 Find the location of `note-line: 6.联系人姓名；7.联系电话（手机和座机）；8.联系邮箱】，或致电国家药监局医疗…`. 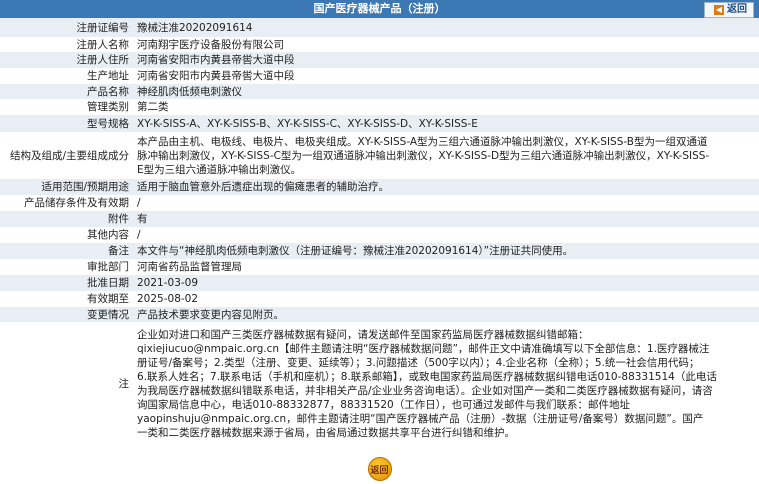

note-line: 6.联系人姓名；7.联系电话（手机和座机）；8.联系邮箱】，或致电国家药监局医疗… is located at coordinates (427, 377).